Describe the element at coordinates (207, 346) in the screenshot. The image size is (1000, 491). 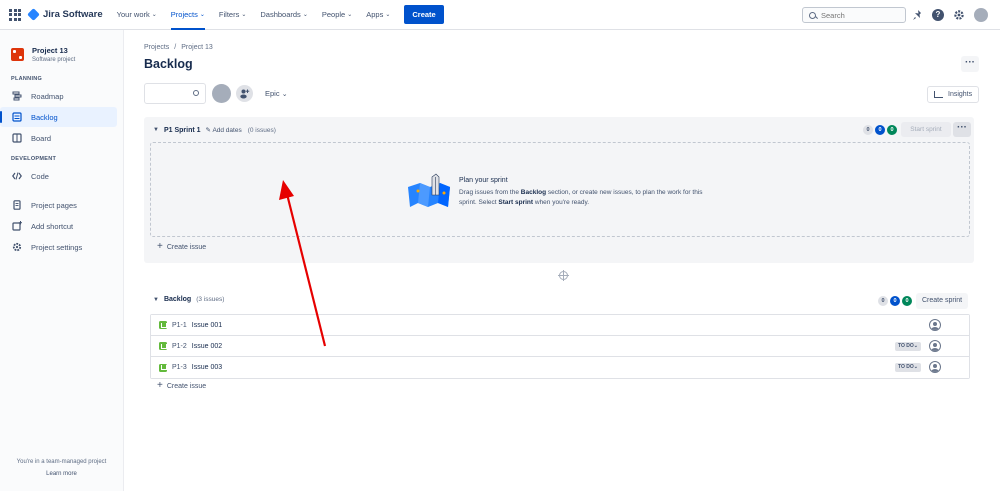
I see `issue-summary: Issue 002` at that location.